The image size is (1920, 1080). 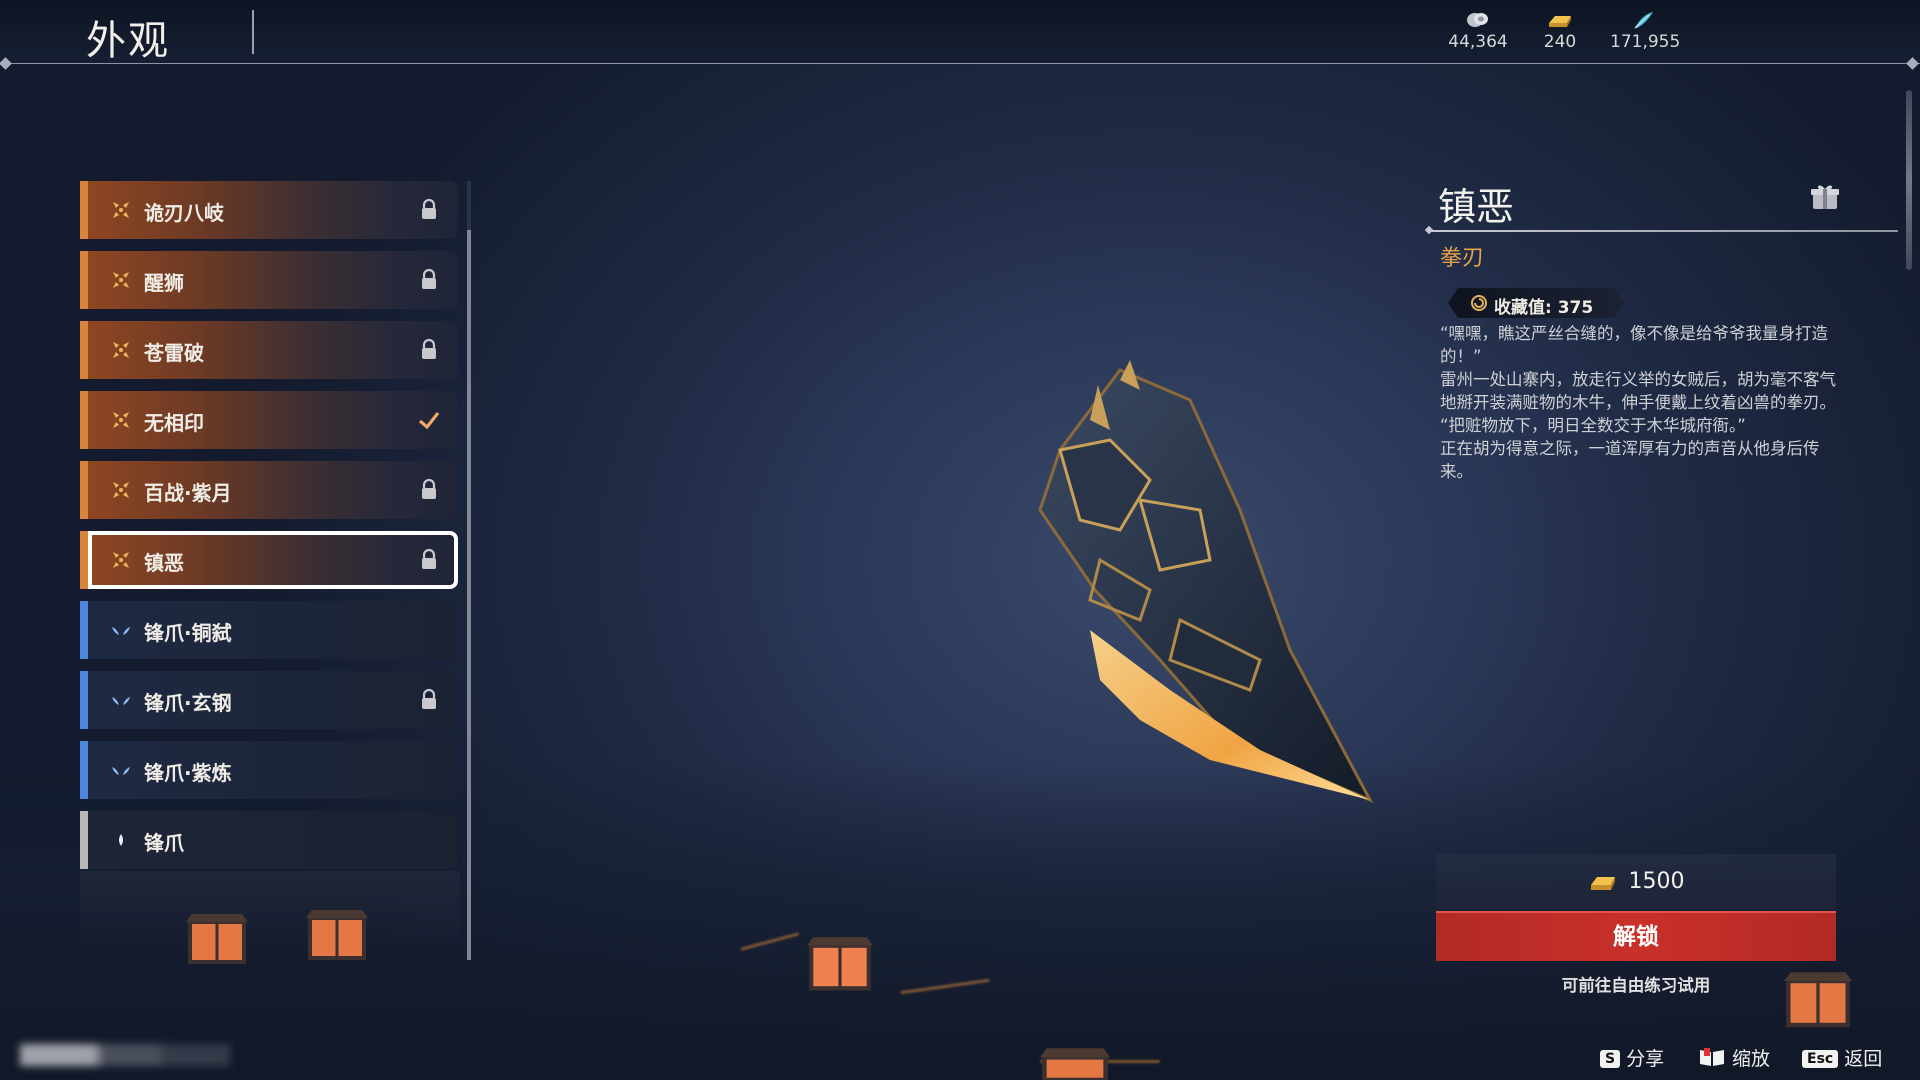 I want to click on skin-title: 镇恶, so click(x=1476, y=207).